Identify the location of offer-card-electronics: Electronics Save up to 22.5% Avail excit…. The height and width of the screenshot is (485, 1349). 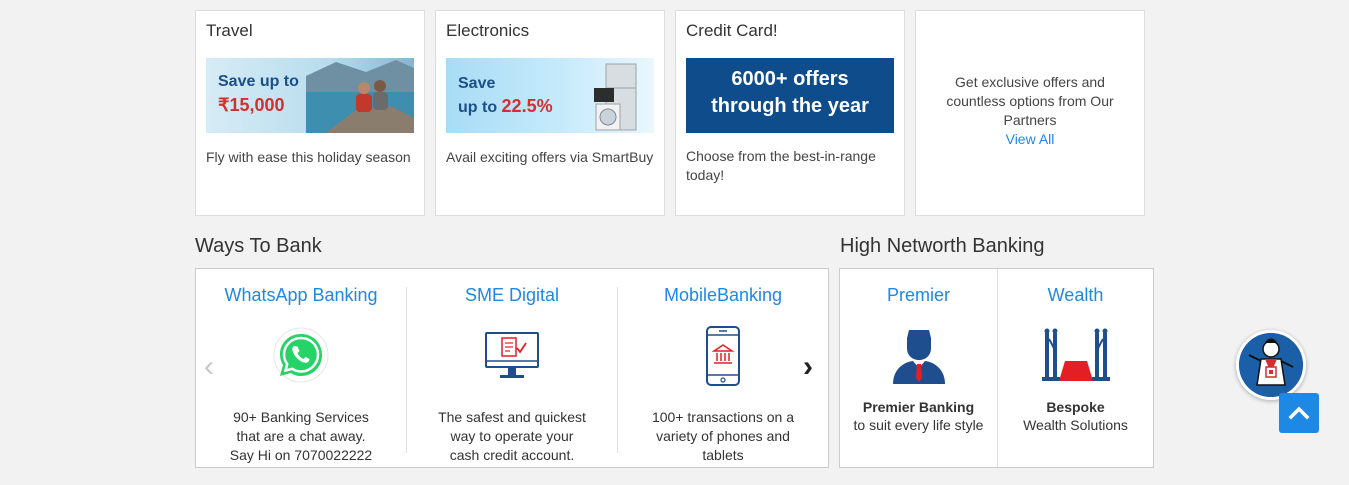
(550, 113).